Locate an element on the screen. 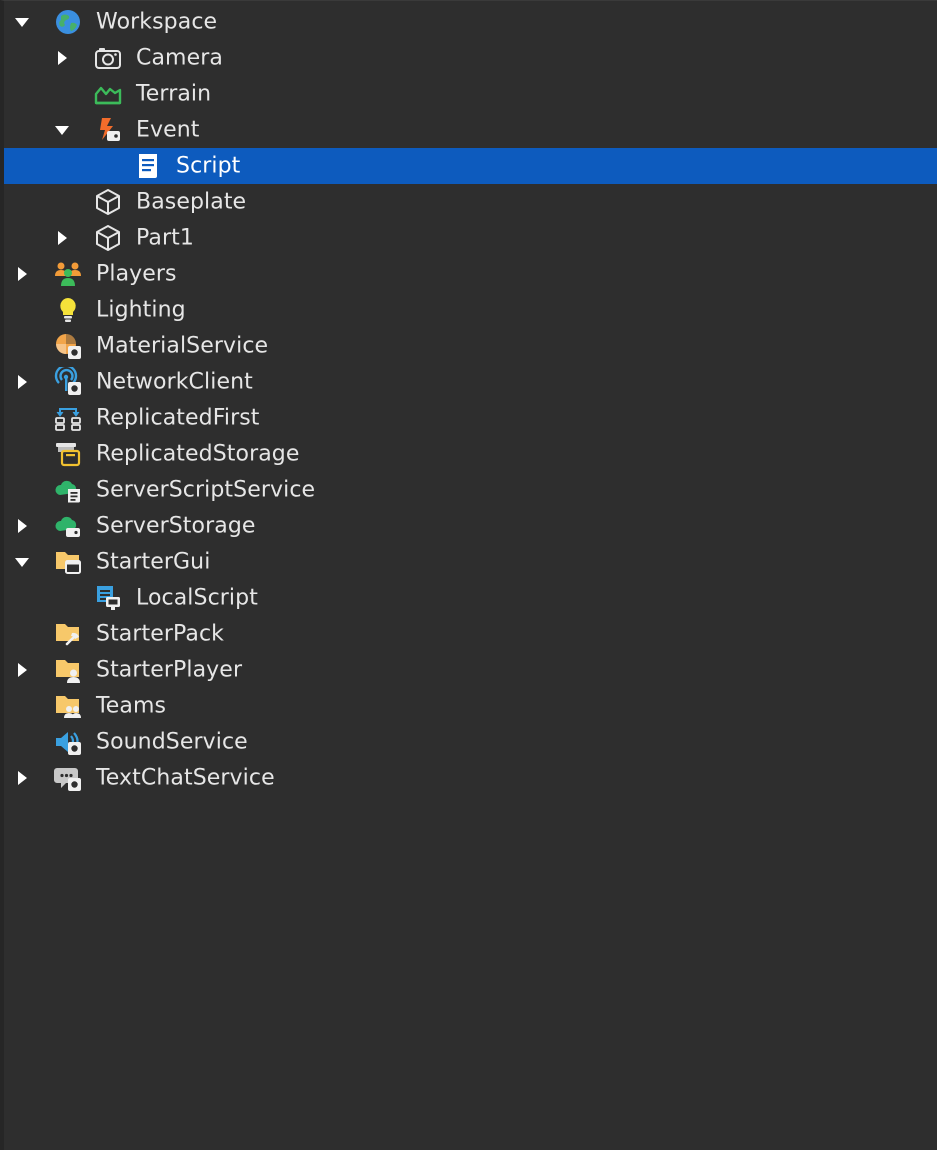  tree-item-label: NetworkClient is located at coordinates (174, 382).